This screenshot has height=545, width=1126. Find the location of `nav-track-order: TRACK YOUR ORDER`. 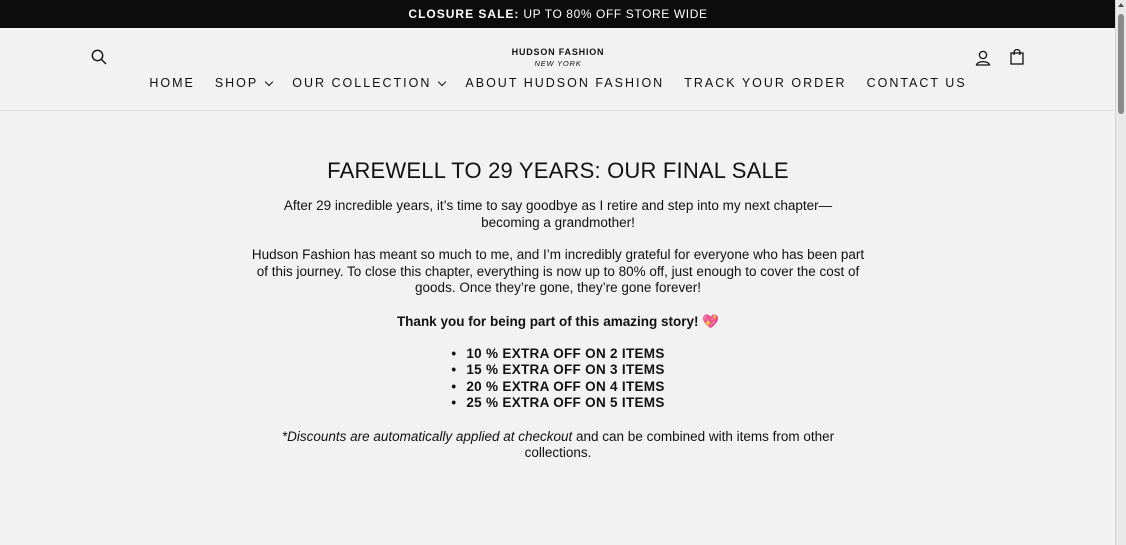

nav-track-order: TRACK YOUR ORDER is located at coordinates (765, 83).